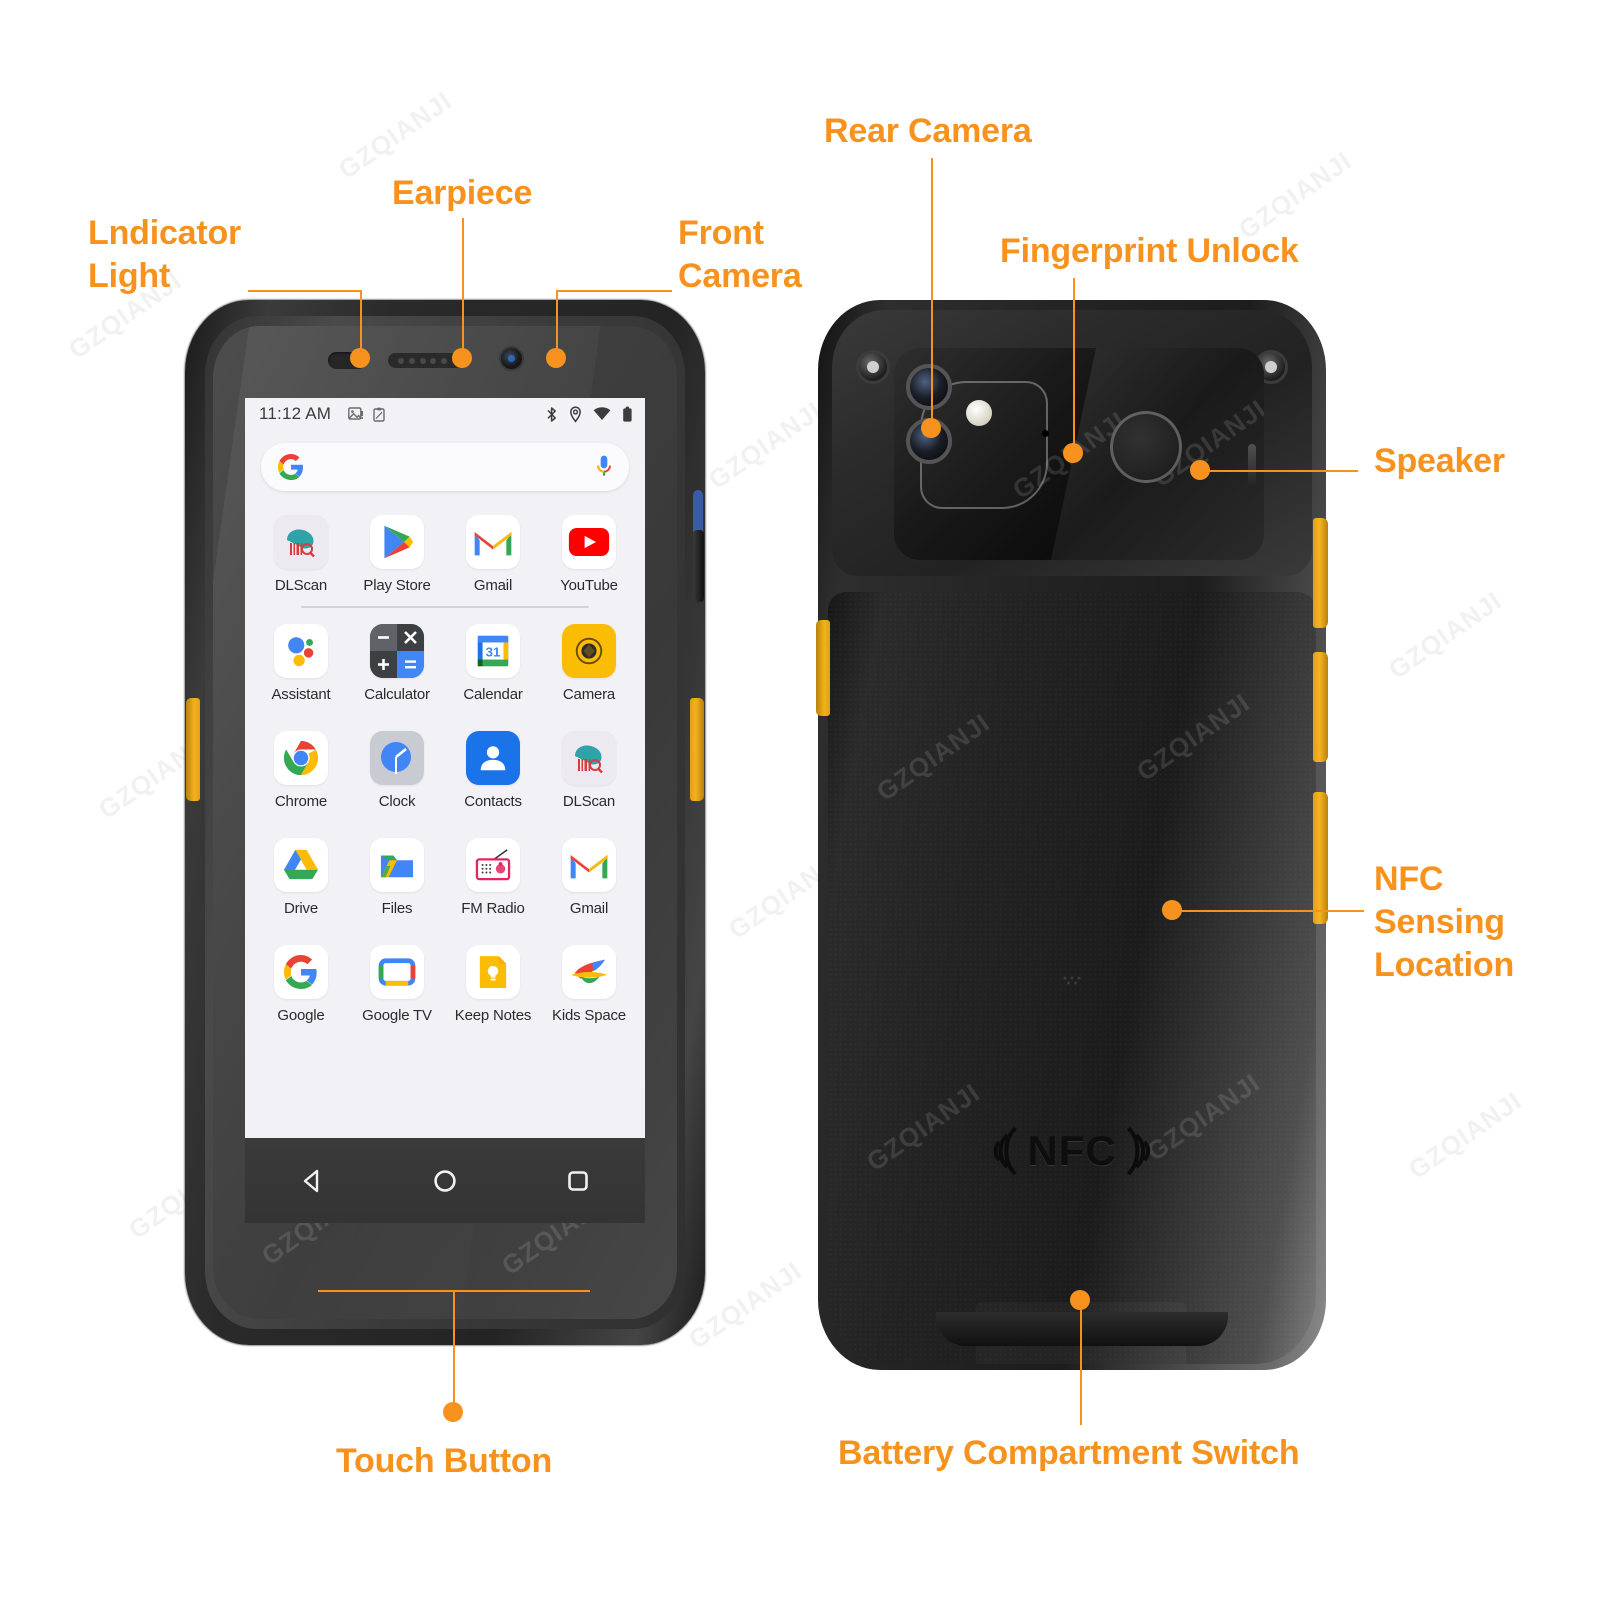 The height and width of the screenshot is (1600, 1600). Describe the element at coordinates (493, 551) in the screenshot. I see `app-item-gmail: Gmail` at that location.